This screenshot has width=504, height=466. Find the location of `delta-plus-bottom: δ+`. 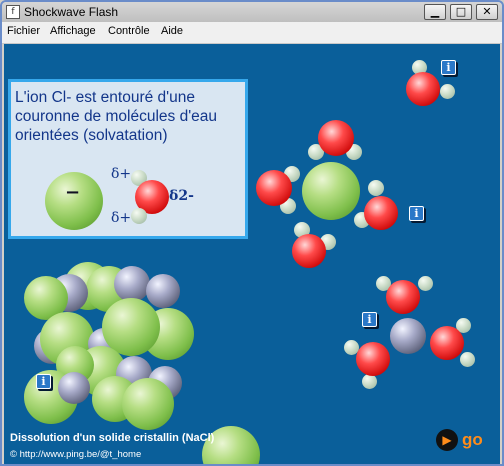

delta-plus-bottom: δ+ is located at coordinates (121, 218).